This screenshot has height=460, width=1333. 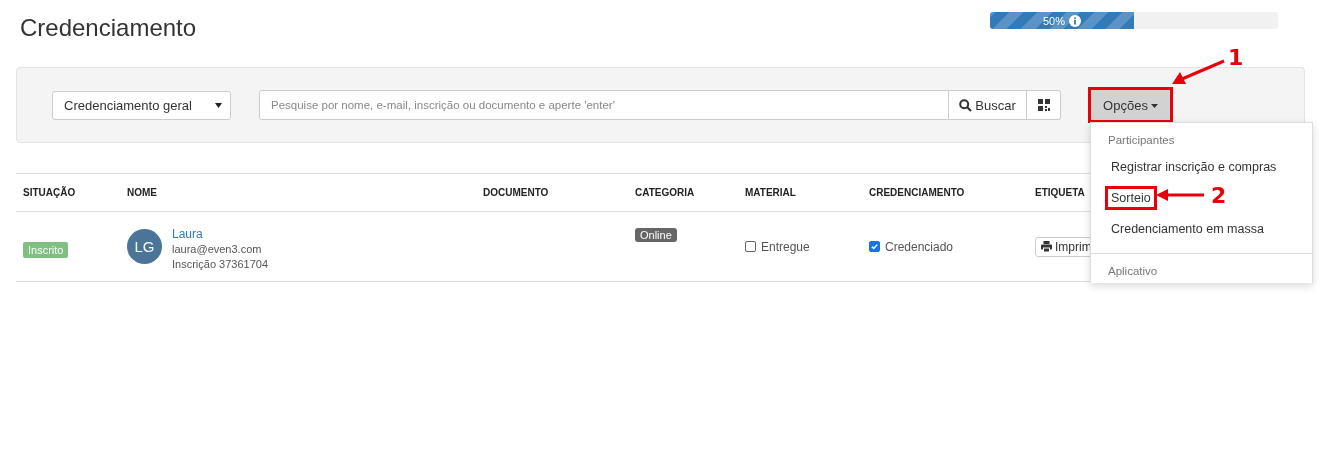 What do you see at coordinates (144, 246) in the screenshot?
I see `avatar: LG` at bounding box center [144, 246].